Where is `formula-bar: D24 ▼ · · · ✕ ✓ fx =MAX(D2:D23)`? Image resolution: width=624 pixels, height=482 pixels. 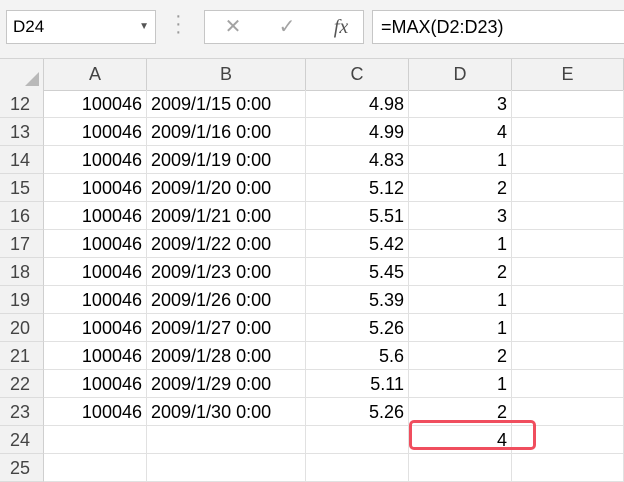 formula-bar: D24 ▼ · · · ✕ ✓ fx =MAX(D2:D23) is located at coordinates (312, 29).